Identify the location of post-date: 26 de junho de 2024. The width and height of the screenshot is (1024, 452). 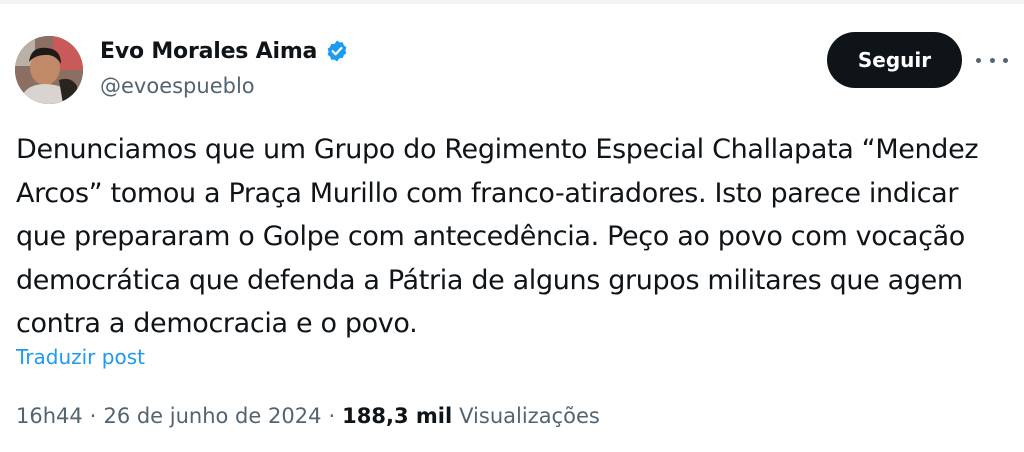
(212, 416).